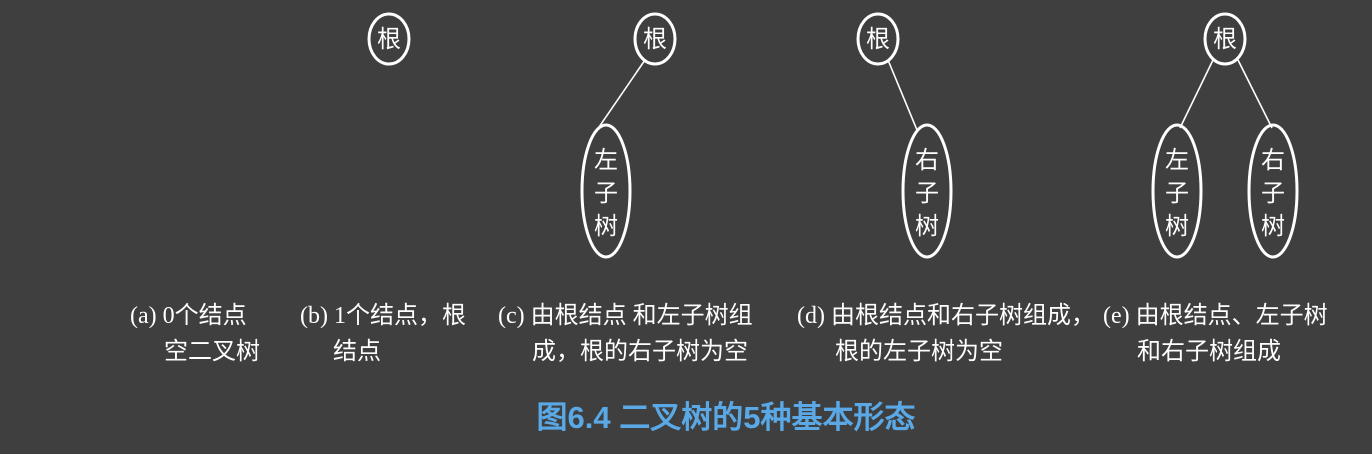 This screenshot has height=454, width=1372. I want to click on figure-title: 图6.4 二叉树的5种基本形态, so click(726, 417).